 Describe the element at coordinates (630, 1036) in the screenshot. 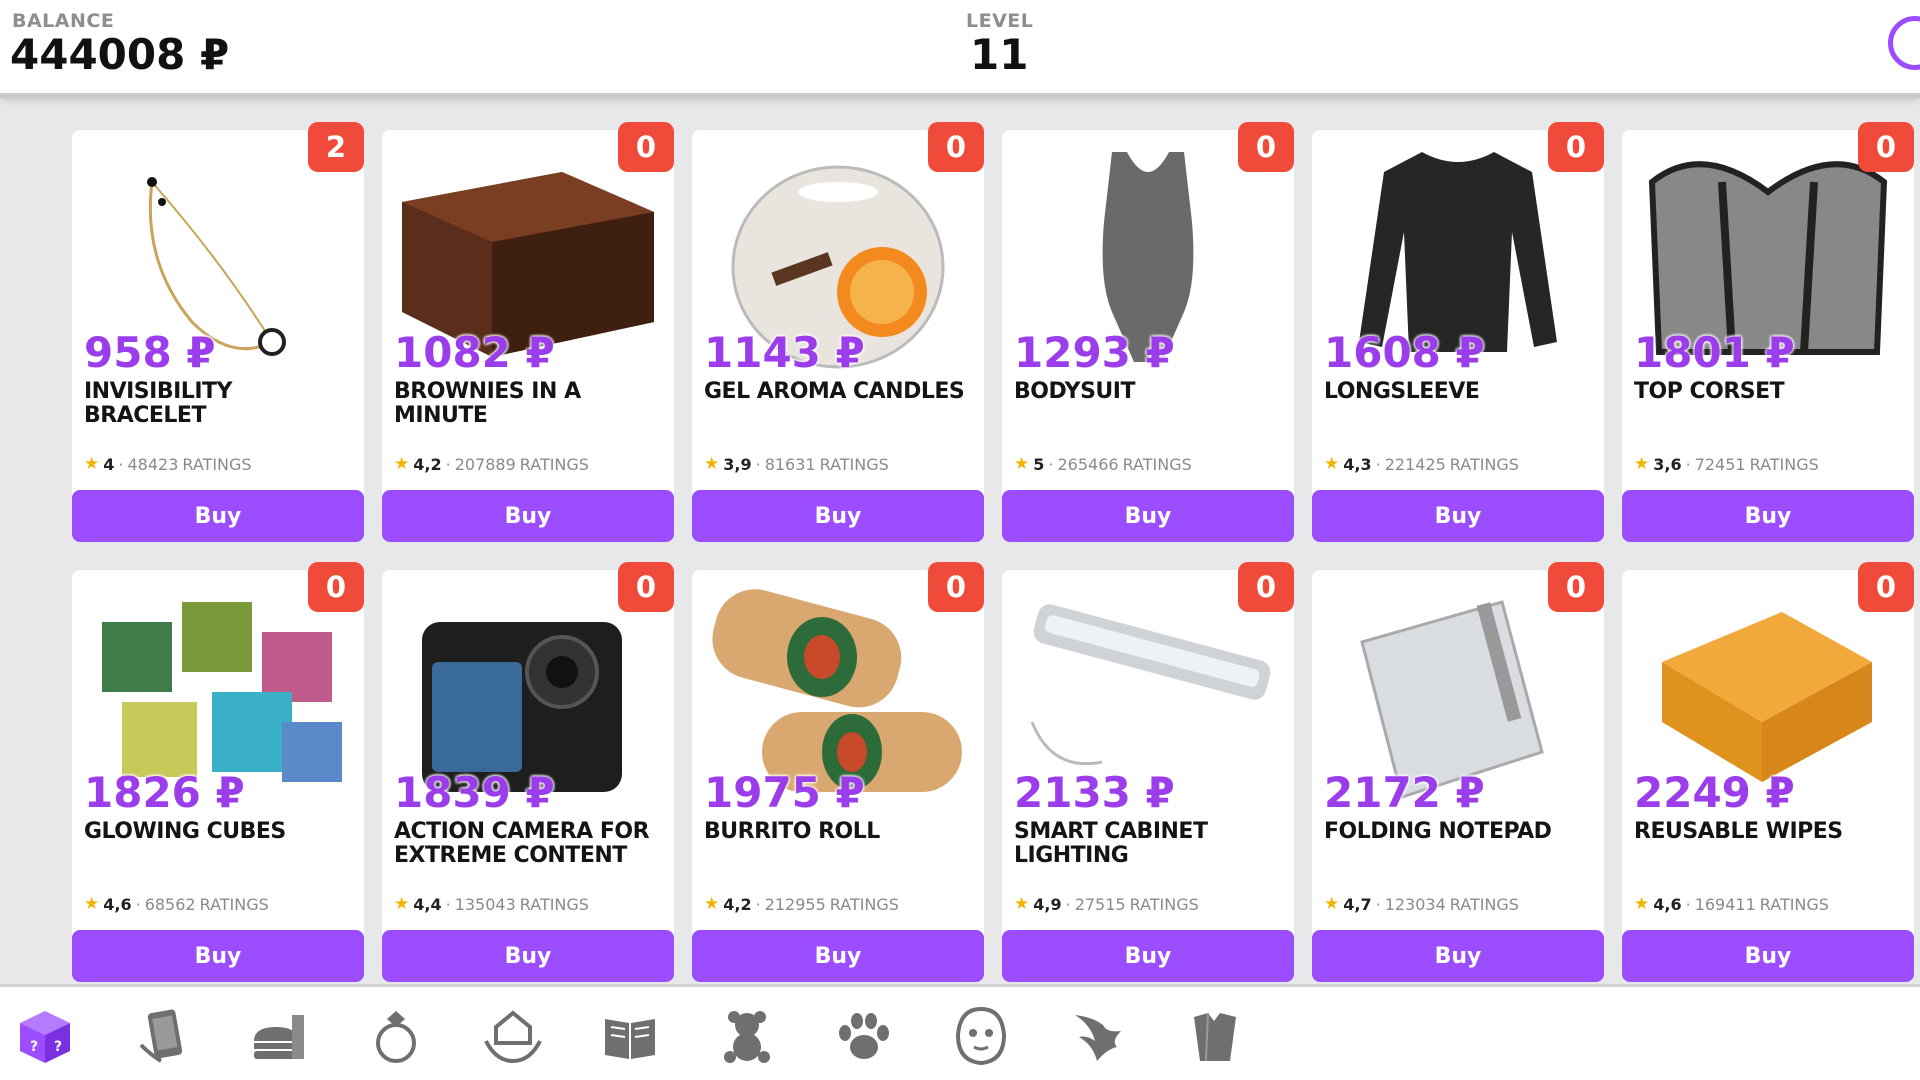

I see `book-icon` at that location.